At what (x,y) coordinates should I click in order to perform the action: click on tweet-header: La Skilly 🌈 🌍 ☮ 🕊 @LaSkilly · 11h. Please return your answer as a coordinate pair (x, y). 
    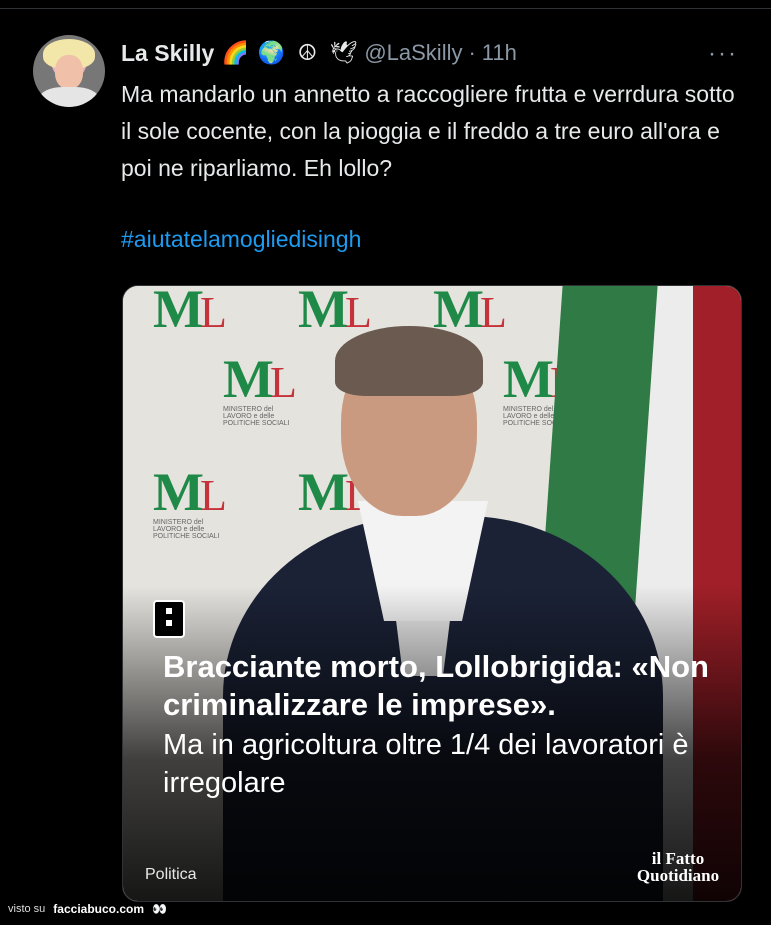
    Looking at the image, I should click on (319, 53).